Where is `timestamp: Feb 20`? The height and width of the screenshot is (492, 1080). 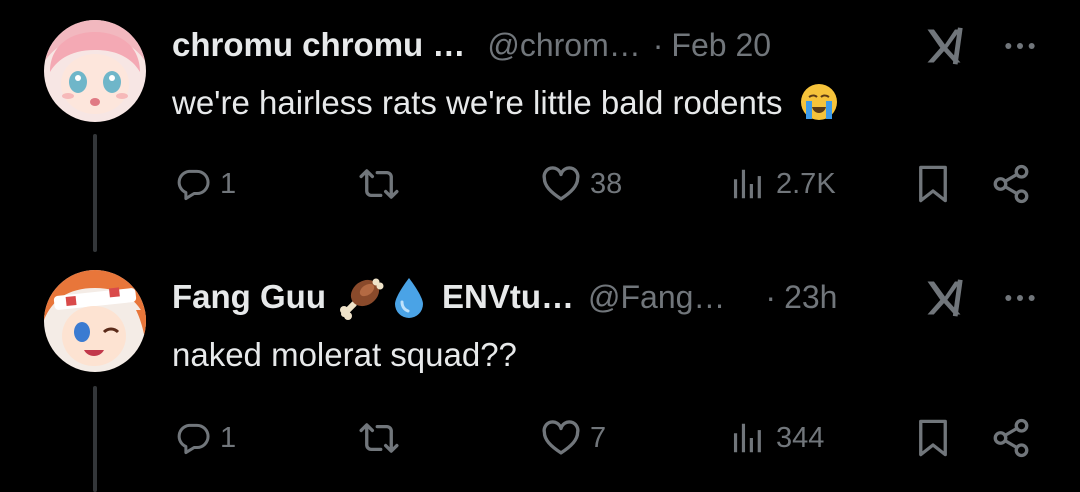
timestamp: Feb 20 is located at coordinates (721, 45).